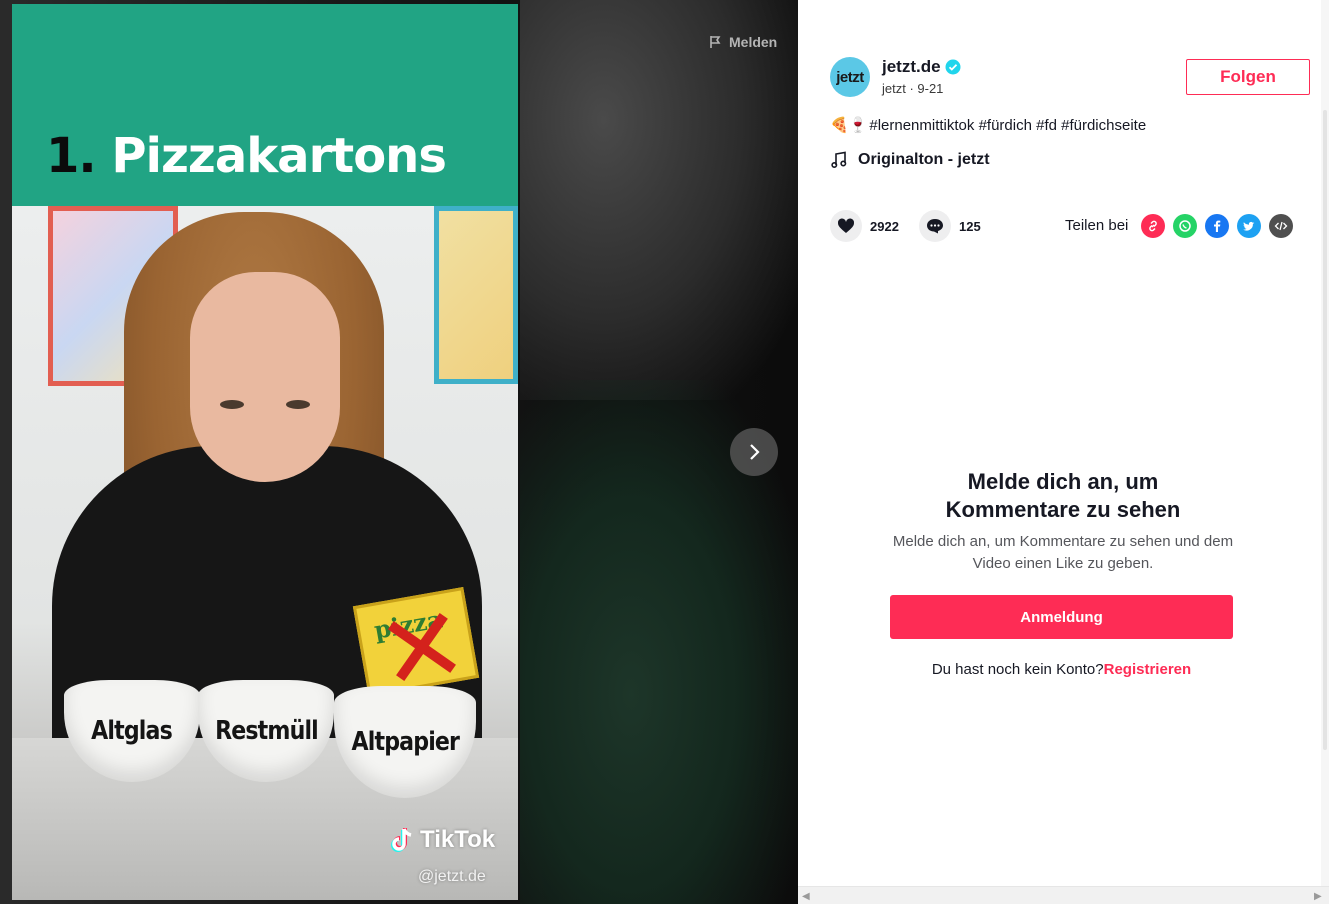 The height and width of the screenshot is (904, 1329). What do you see at coordinates (1281, 226) in the screenshot?
I see `embed-icon` at bounding box center [1281, 226].